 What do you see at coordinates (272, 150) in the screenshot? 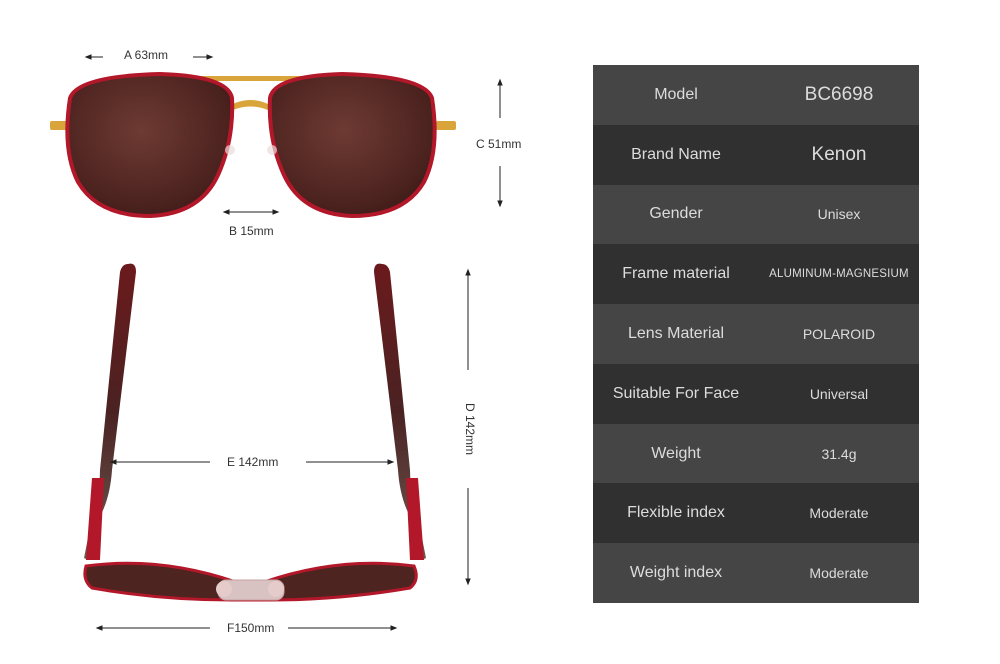
I see `right-nose-pad` at bounding box center [272, 150].